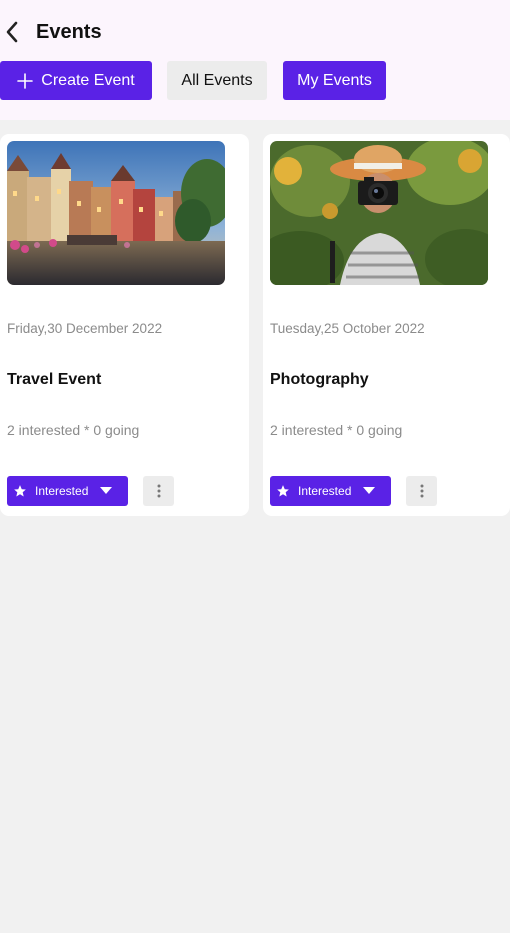 The height and width of the screenshot is (933, 510). What do you see at coordinates (54, 380) in the screenshot?
I see `event-title: Travel Event` at bounding box center [54, 380].